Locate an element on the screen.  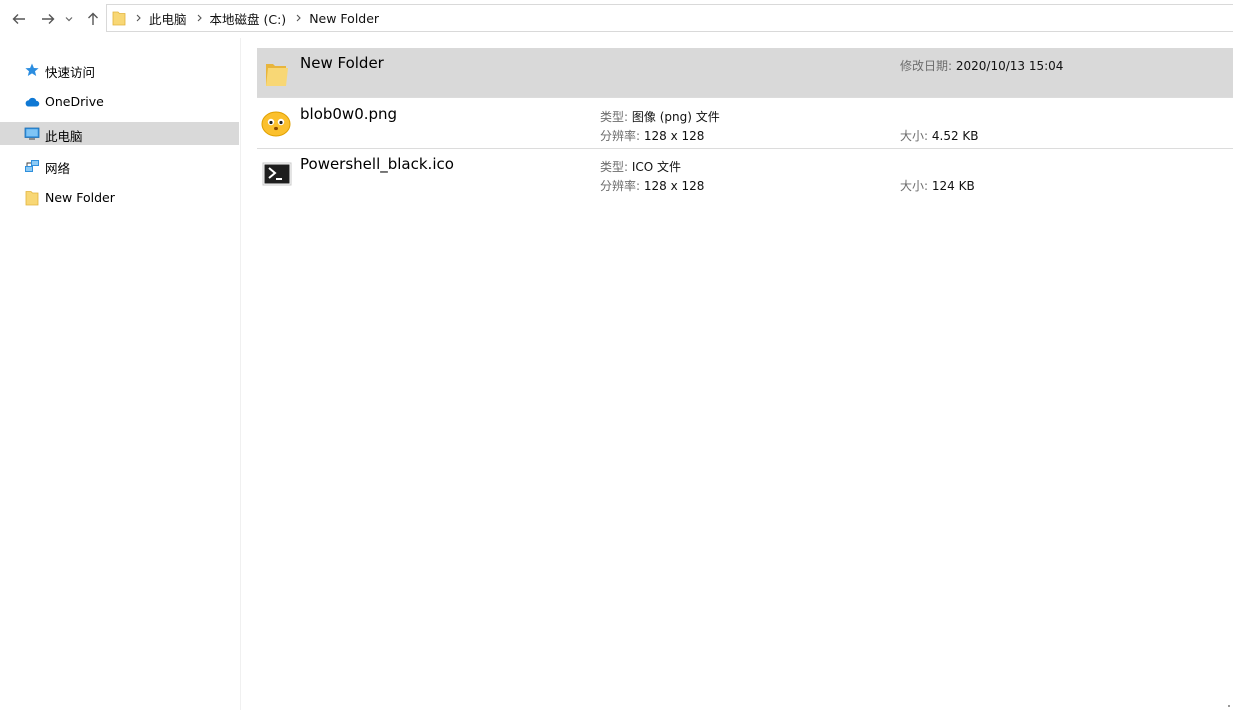
powershell-icon is located at coordinates (277, 174).